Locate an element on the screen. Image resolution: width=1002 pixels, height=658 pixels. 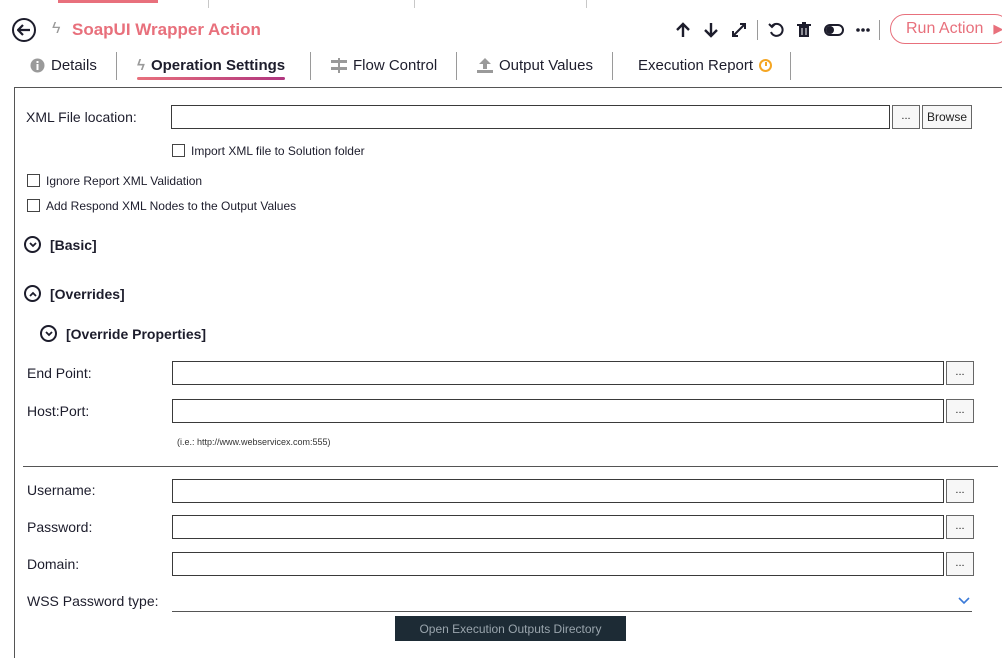
xml-file-label: XML File location: is located at coordinates (81, 117).